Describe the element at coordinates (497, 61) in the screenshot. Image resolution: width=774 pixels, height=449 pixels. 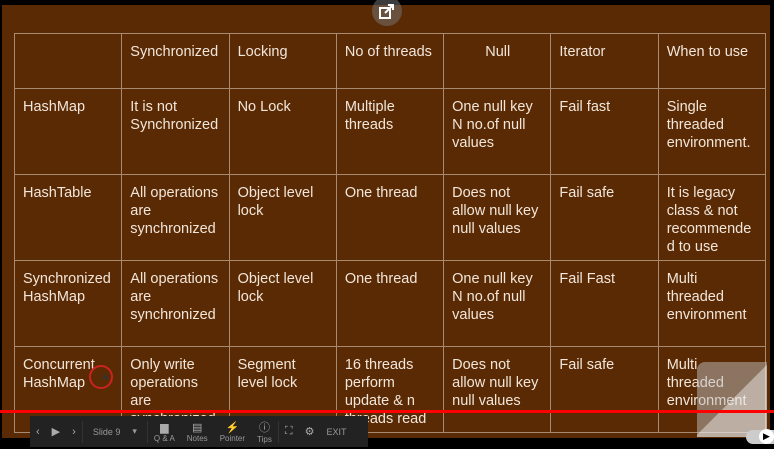
I see `header-cell: Null` at that location.